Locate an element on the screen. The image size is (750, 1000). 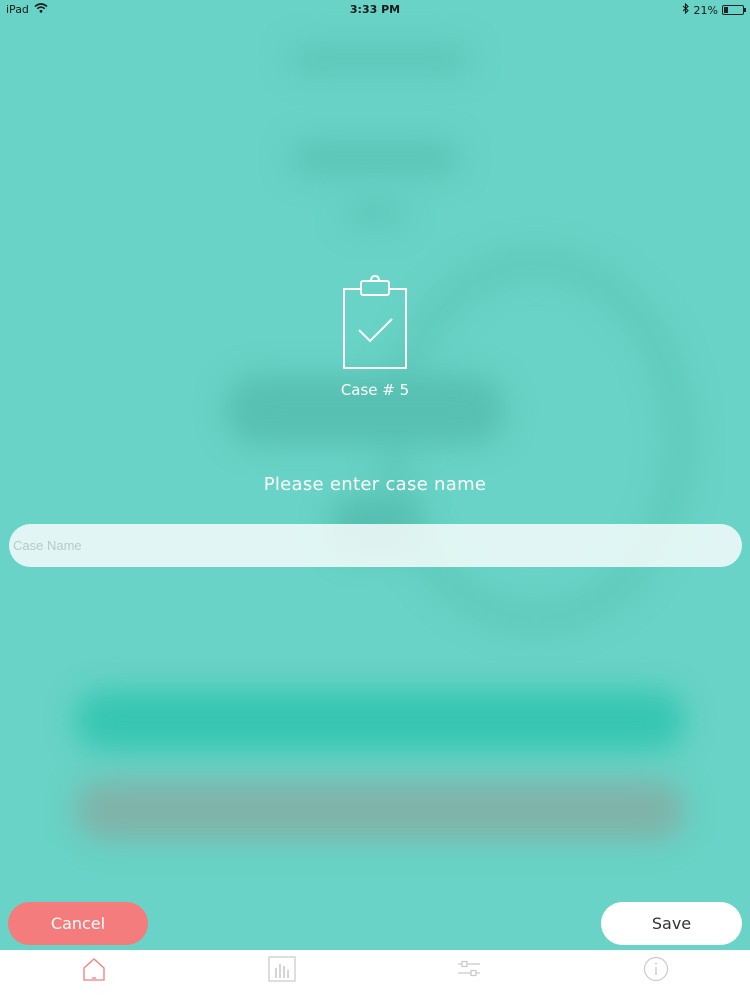
bluetooth-icon is located at coordinates (686, 9).